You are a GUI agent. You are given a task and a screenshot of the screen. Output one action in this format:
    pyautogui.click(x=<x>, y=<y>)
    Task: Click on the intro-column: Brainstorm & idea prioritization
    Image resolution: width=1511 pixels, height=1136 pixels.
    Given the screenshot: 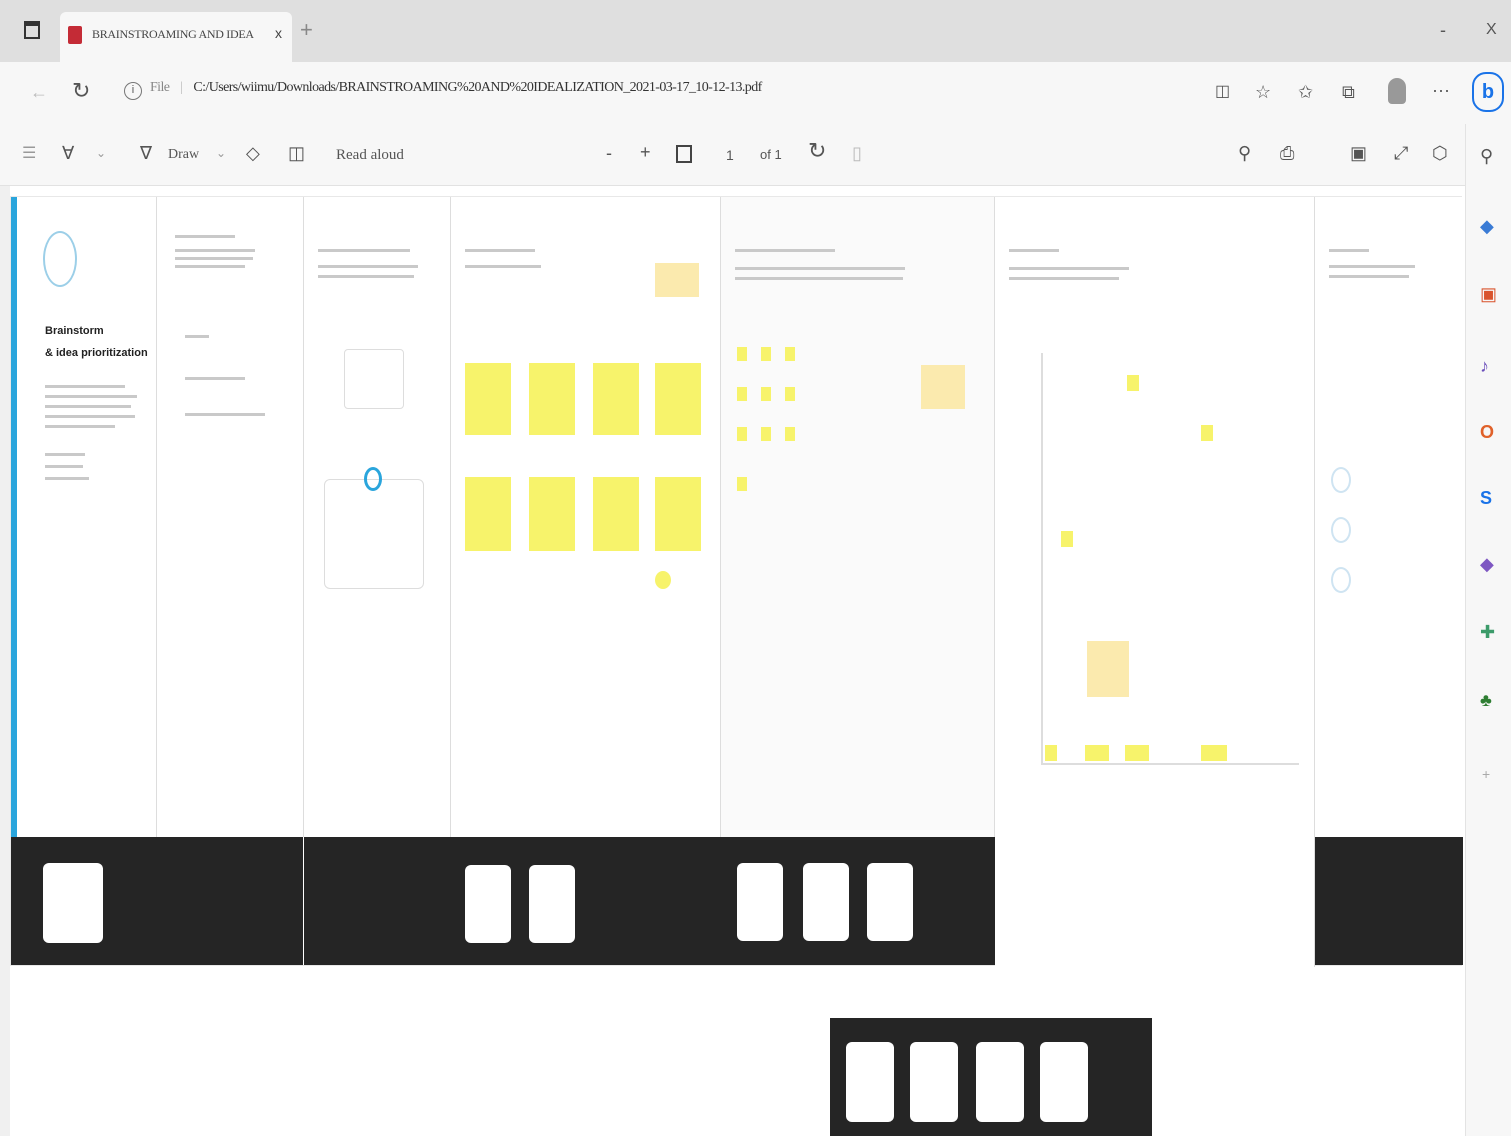 What is the action you would take?
    pyautogui.click(x=84, y=517)
    